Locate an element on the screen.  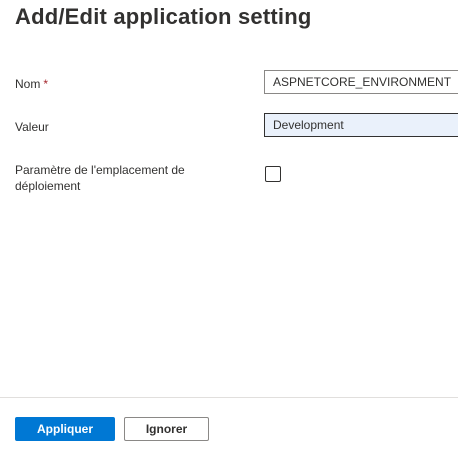
footer-divider is located at coordinates (229, 397).